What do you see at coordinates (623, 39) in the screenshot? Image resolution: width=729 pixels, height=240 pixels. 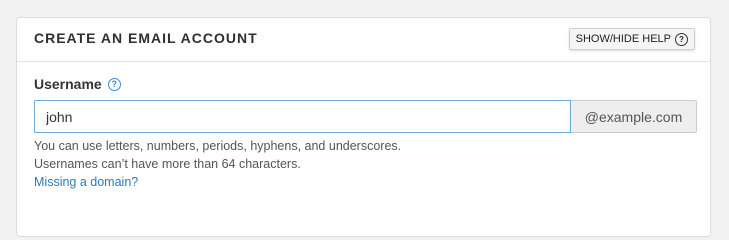 I see `show-hide-help-label: SHOW/HIDE HELP` at bounding box center [623, 39].